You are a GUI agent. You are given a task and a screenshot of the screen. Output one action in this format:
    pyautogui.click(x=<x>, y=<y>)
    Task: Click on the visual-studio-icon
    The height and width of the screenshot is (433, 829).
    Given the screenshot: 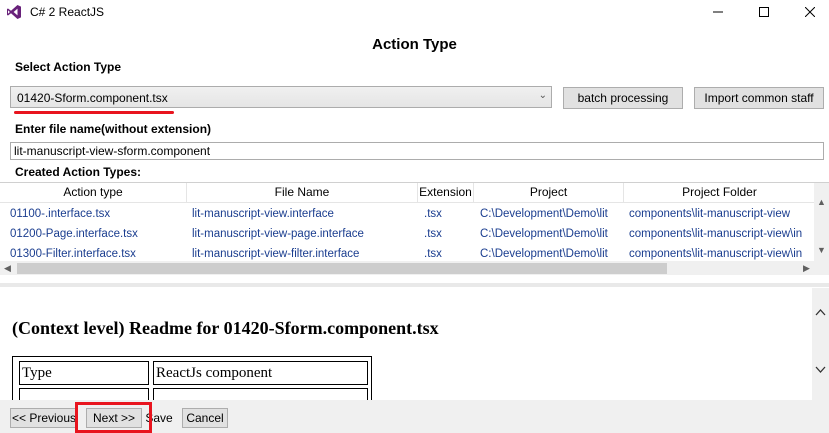 What is the action you would take?
    pyautogui.click(x=14, y=12)
    